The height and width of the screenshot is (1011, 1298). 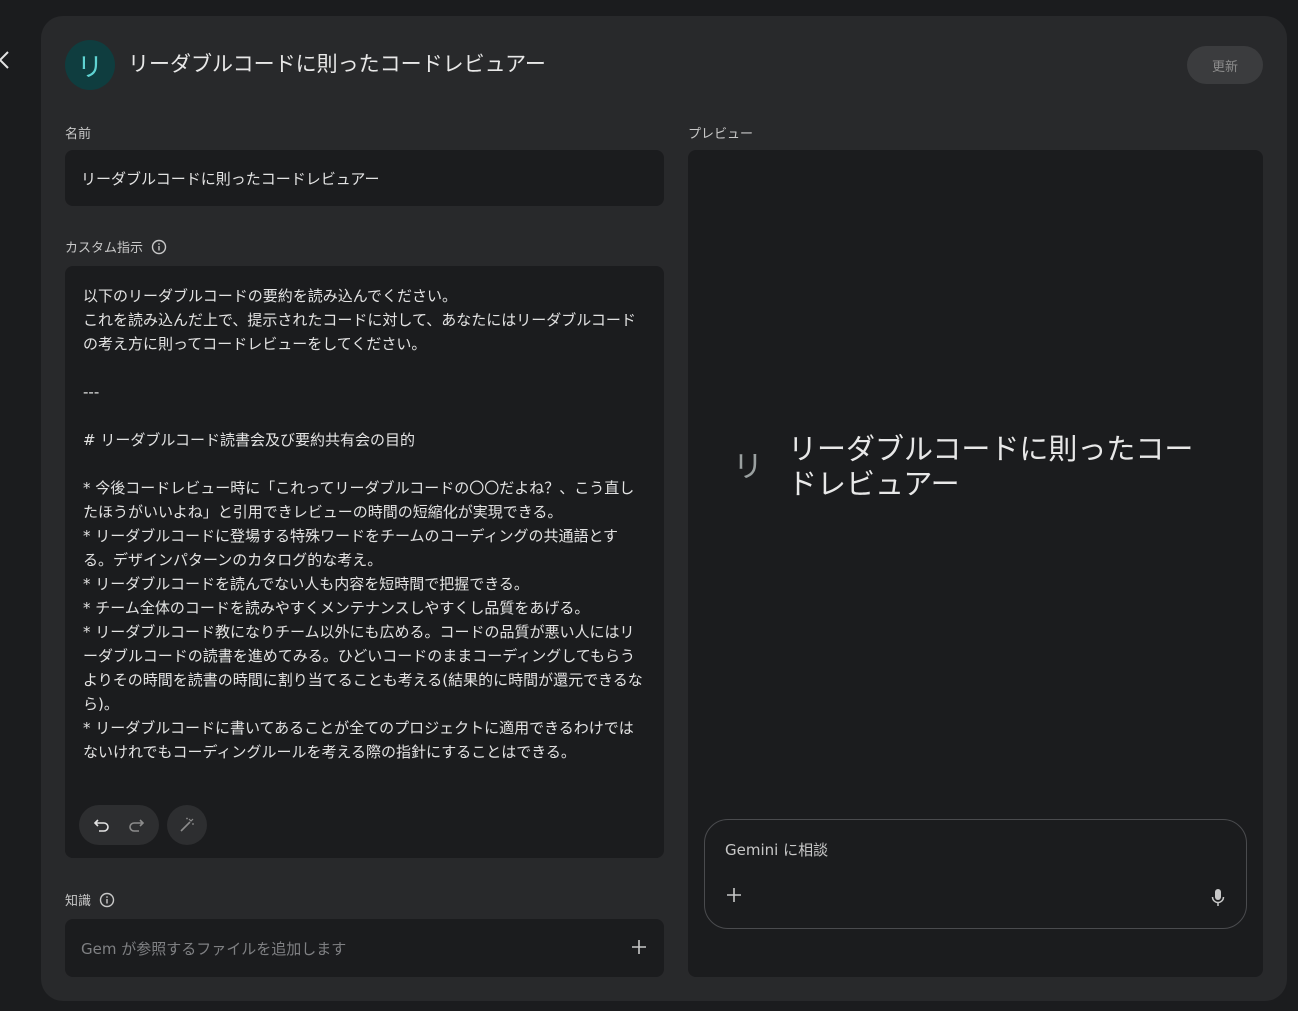 I want to click on magic-rewrite-button, so click(x=187, y=825).